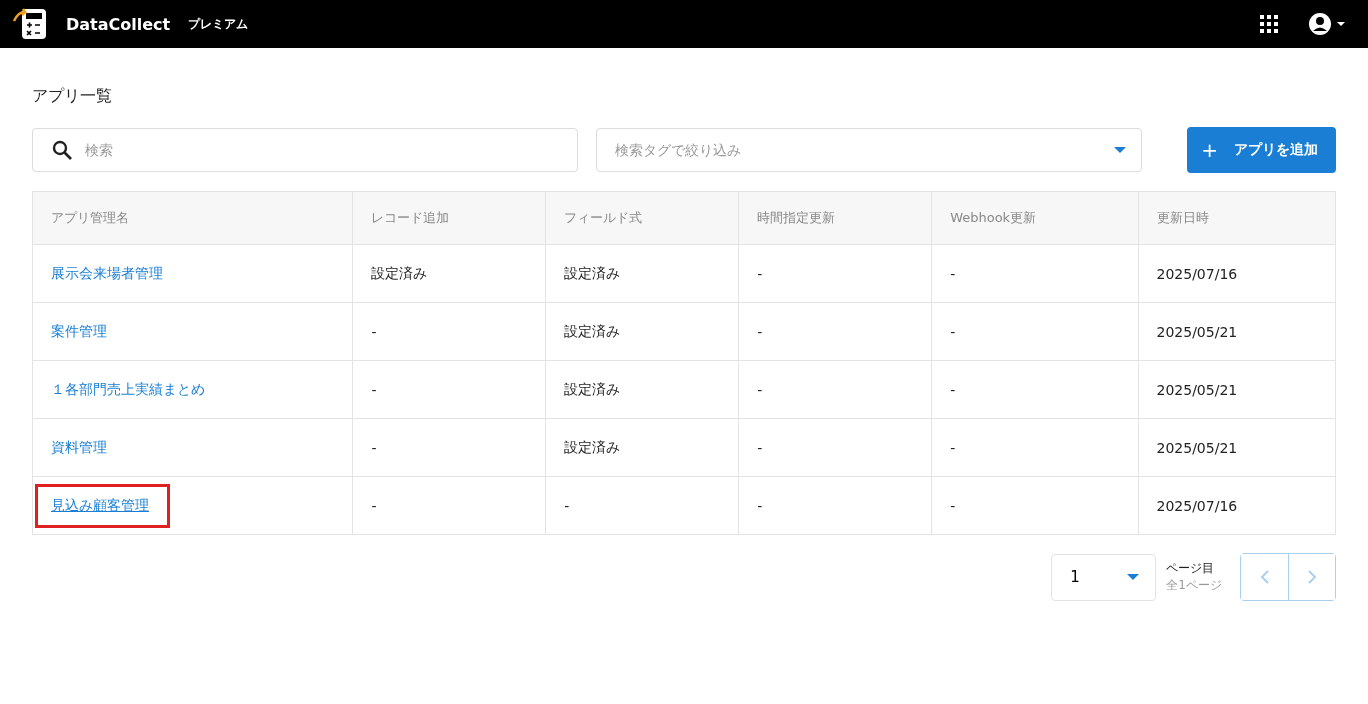 The width and height of the screenshot is (1368, 704). Describe the element at coordinates (107, 272) in the screenshot. I see `app-name-link: 展示会来場者管理` at that location.